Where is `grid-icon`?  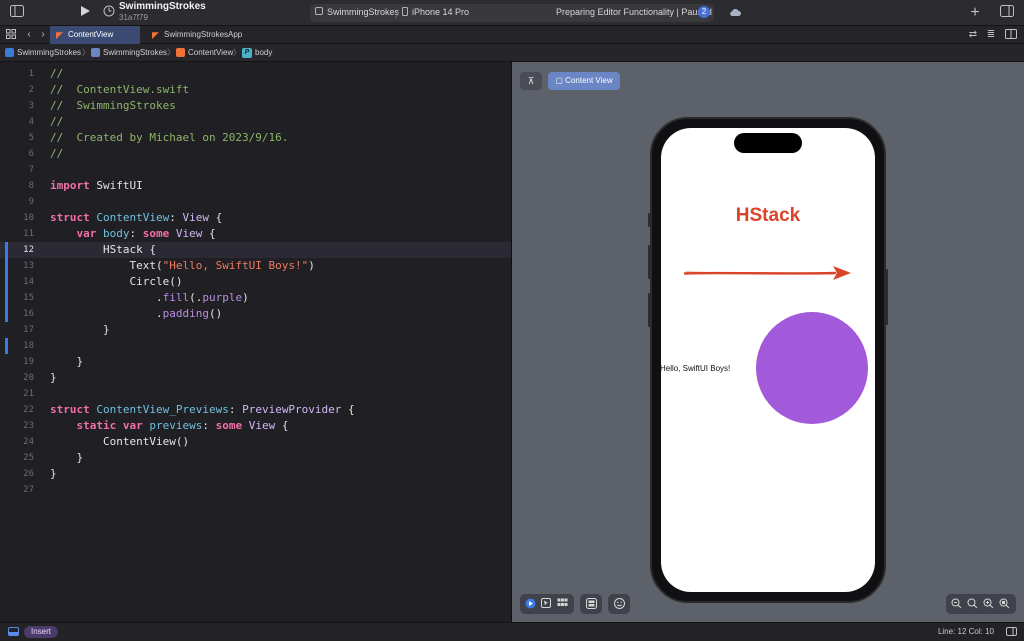 grid-icon is located at coordinates (11, 35).